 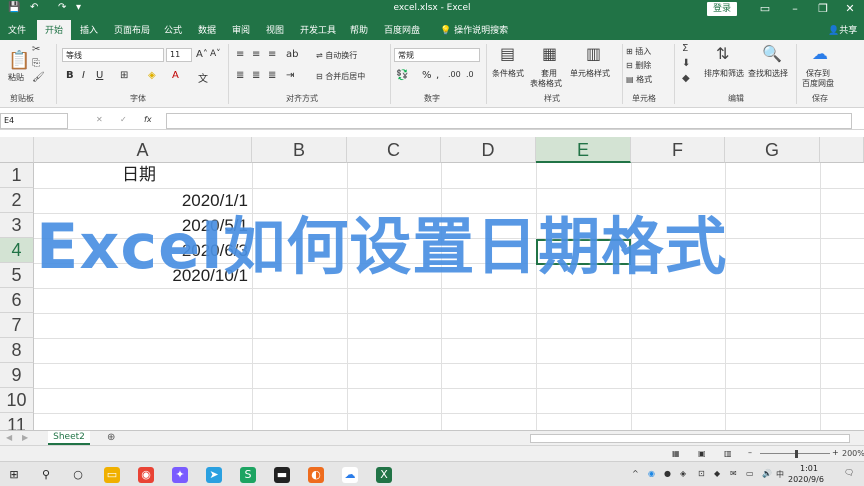 I want to click on zoom-level: 200%, so click(x=853, y=453).